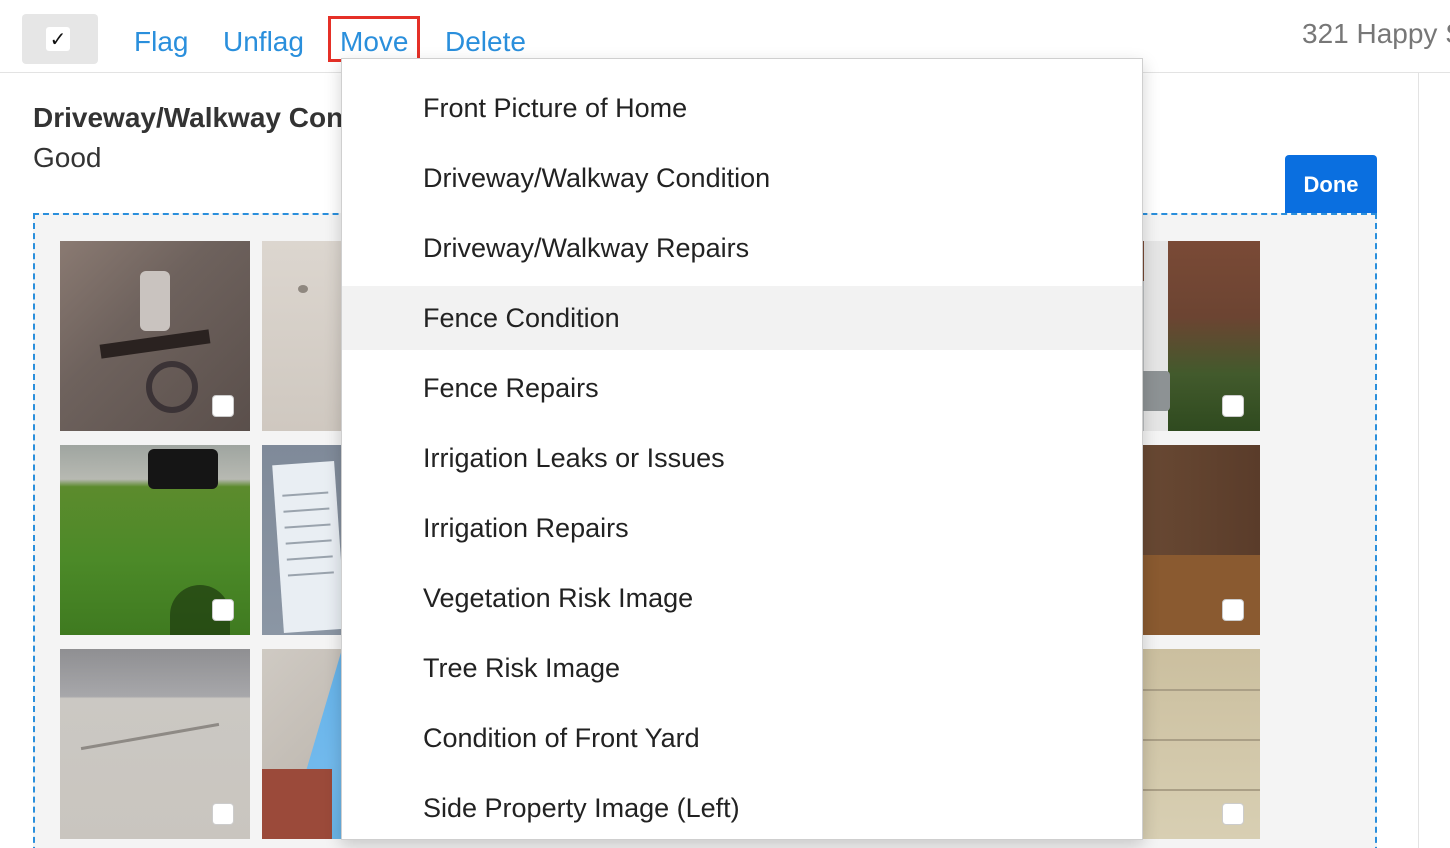  Describe the element at coordinates (742, 528) in the screenshot. I see `move-menu-item: Irrigation Repairs` at that location.